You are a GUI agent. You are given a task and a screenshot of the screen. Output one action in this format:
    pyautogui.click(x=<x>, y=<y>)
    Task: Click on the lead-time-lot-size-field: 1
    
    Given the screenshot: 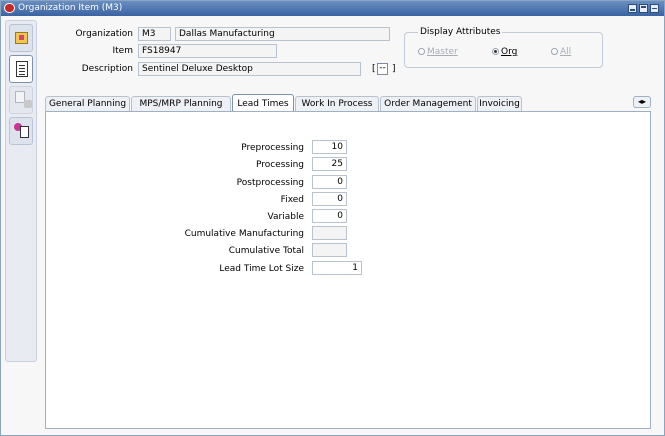 What is the action you would take?
    pyautogui.click(x=337, y=268)
    